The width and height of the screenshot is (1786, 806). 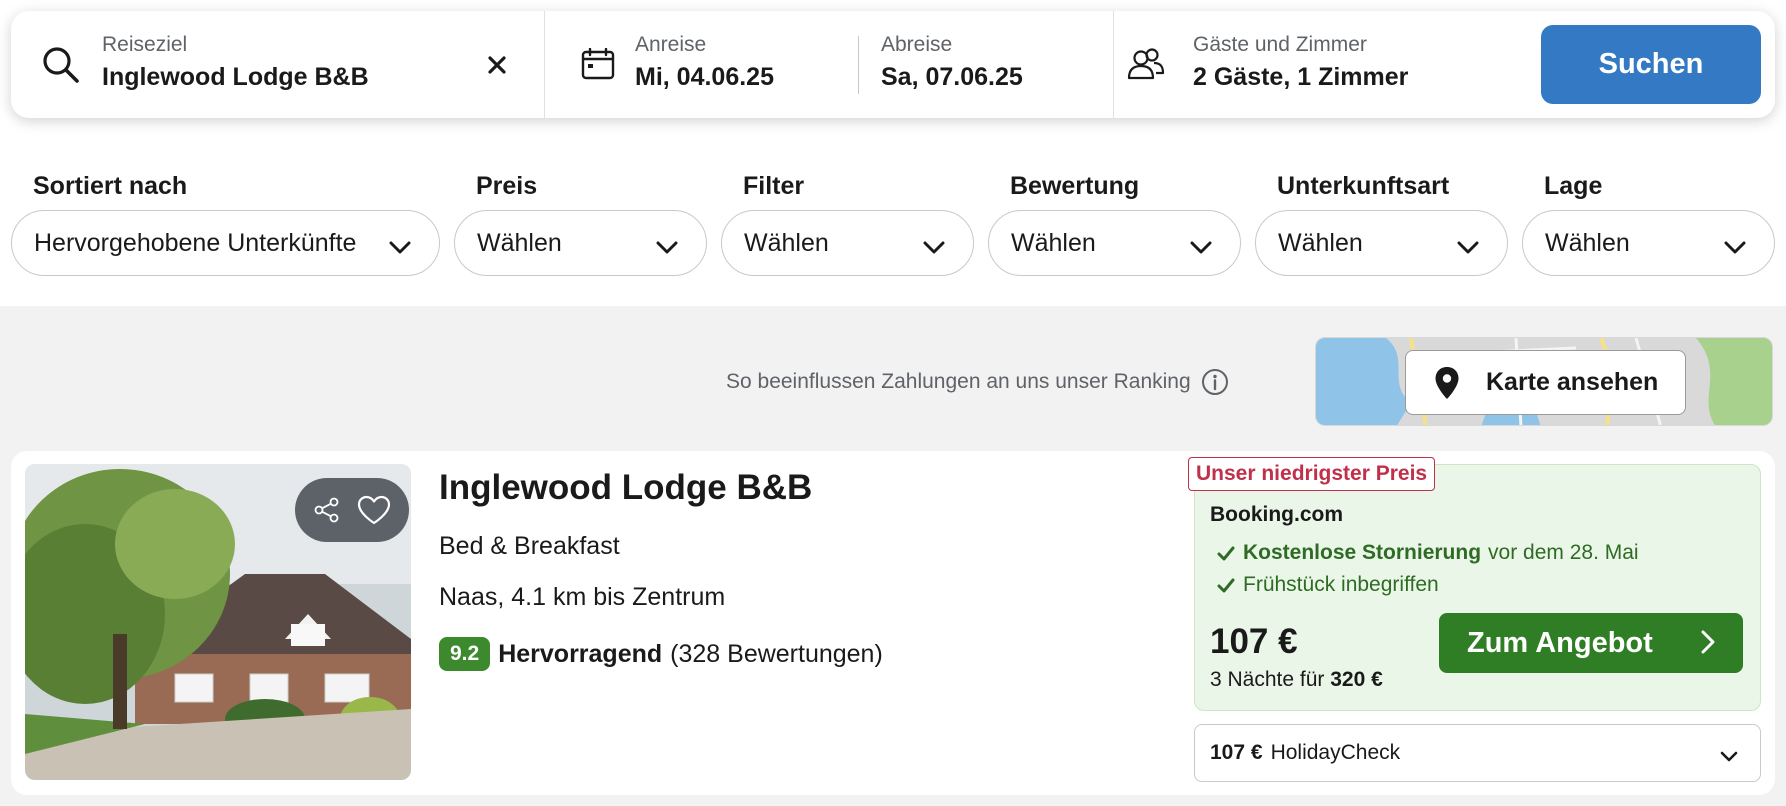 I want to click on view-deal-label: Zum Angebot, so click(x=1560, y=642).